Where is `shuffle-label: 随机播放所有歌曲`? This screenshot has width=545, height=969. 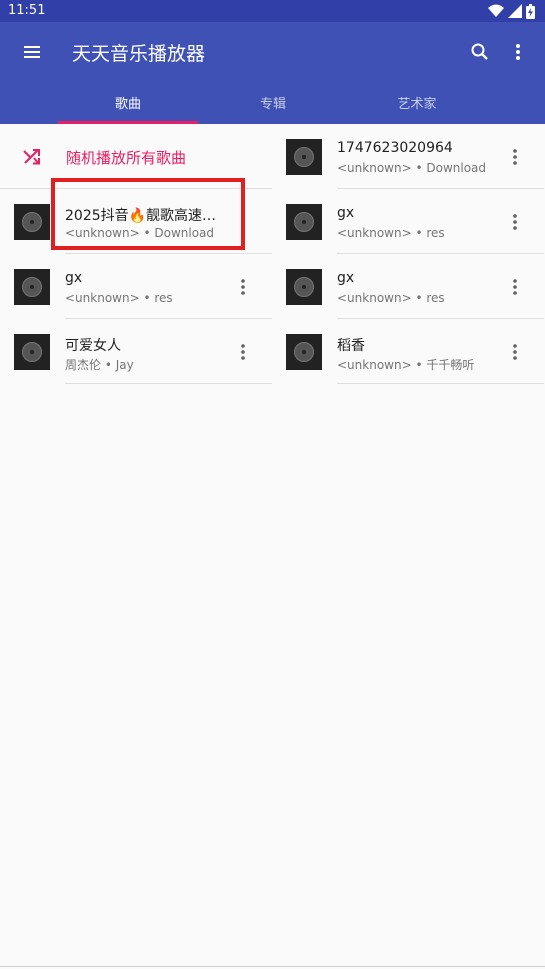 shuffle-label: 随机播放所有歌曲 is located at coordinates (126, 158).